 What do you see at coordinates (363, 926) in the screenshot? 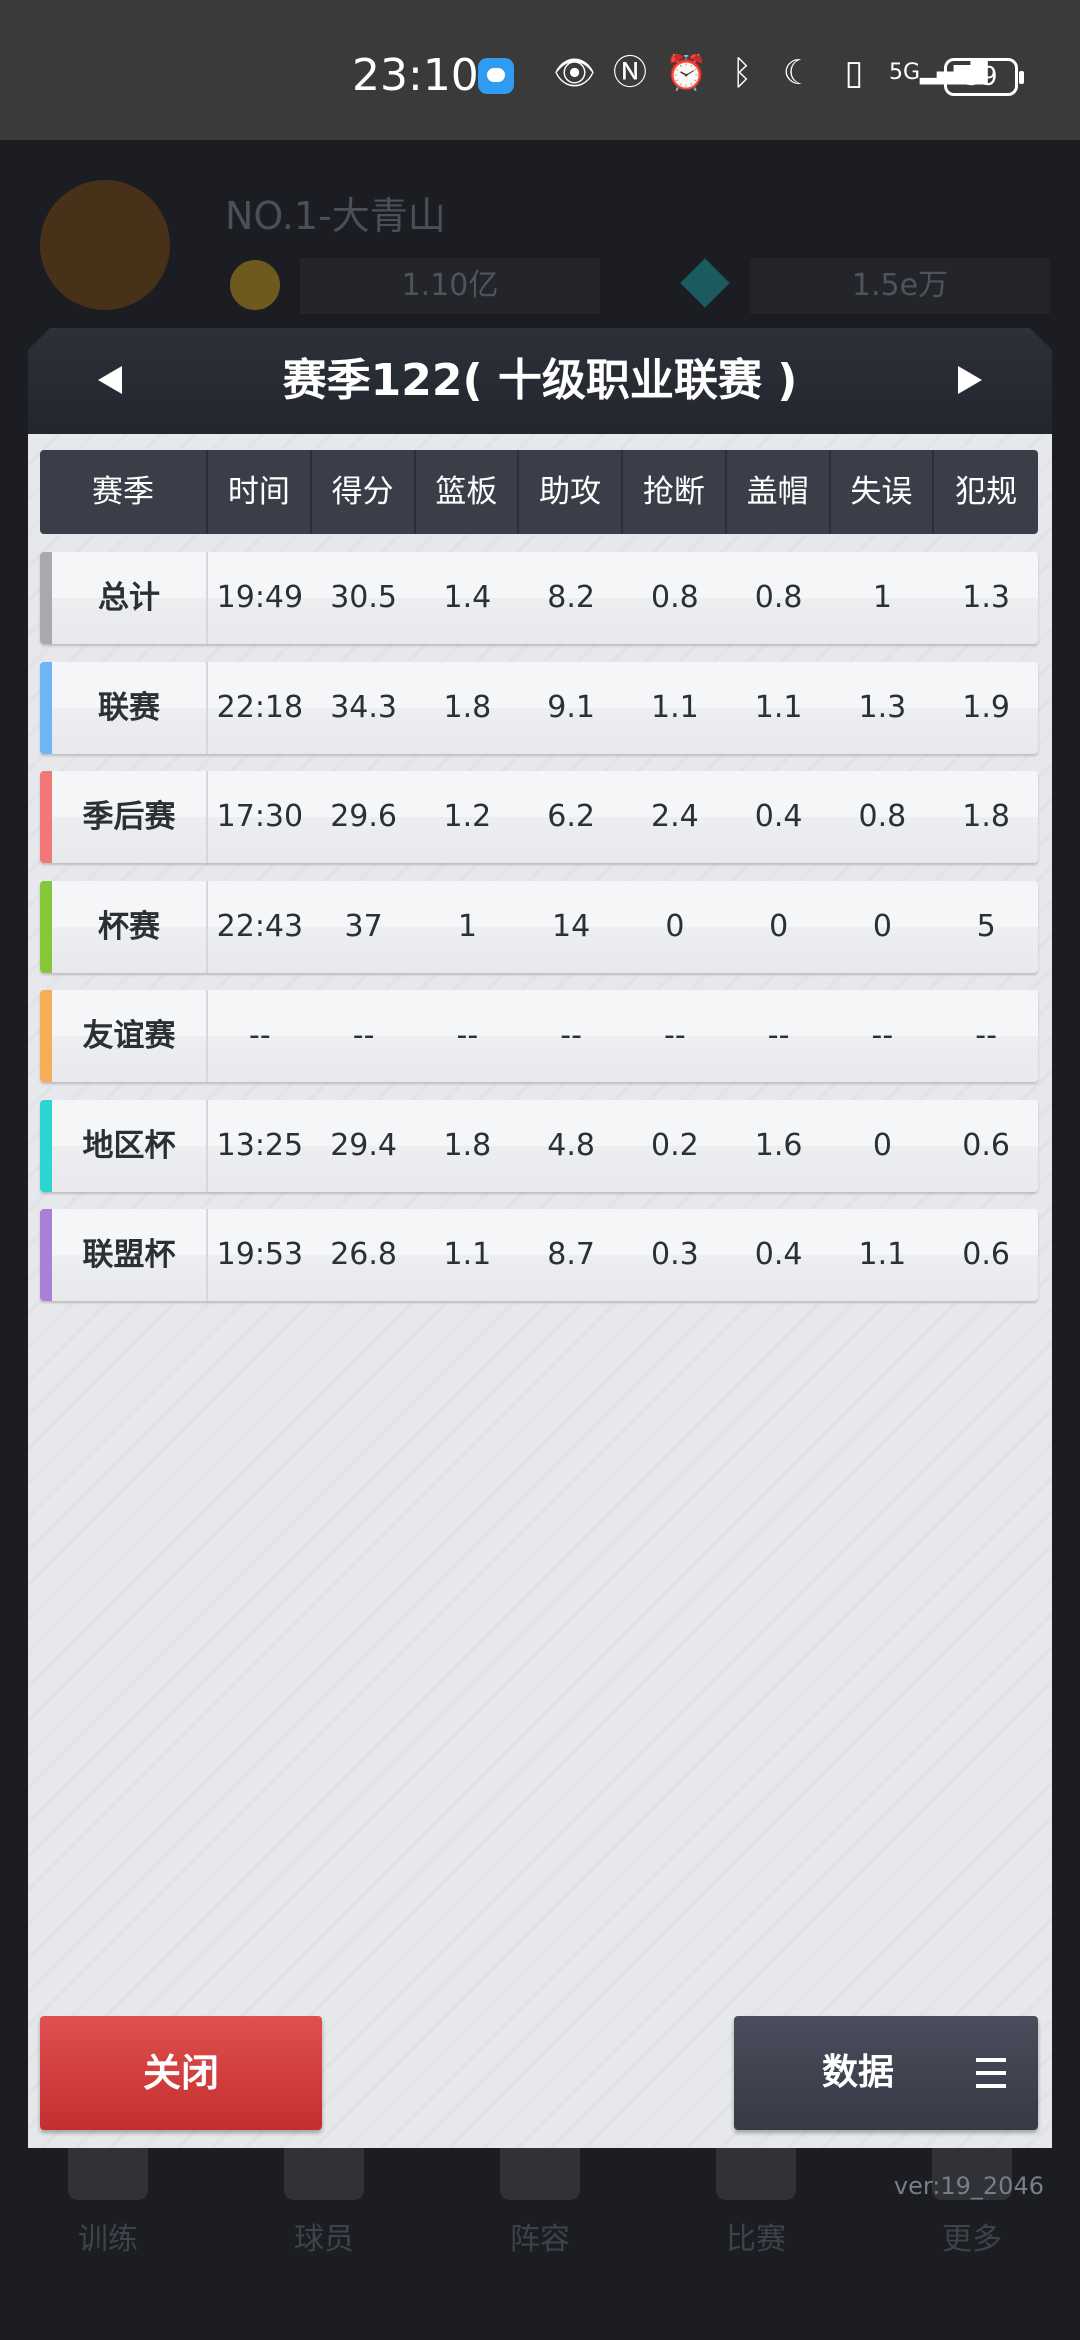
I see `table-cell: 37` at bounding box center [363, 926].